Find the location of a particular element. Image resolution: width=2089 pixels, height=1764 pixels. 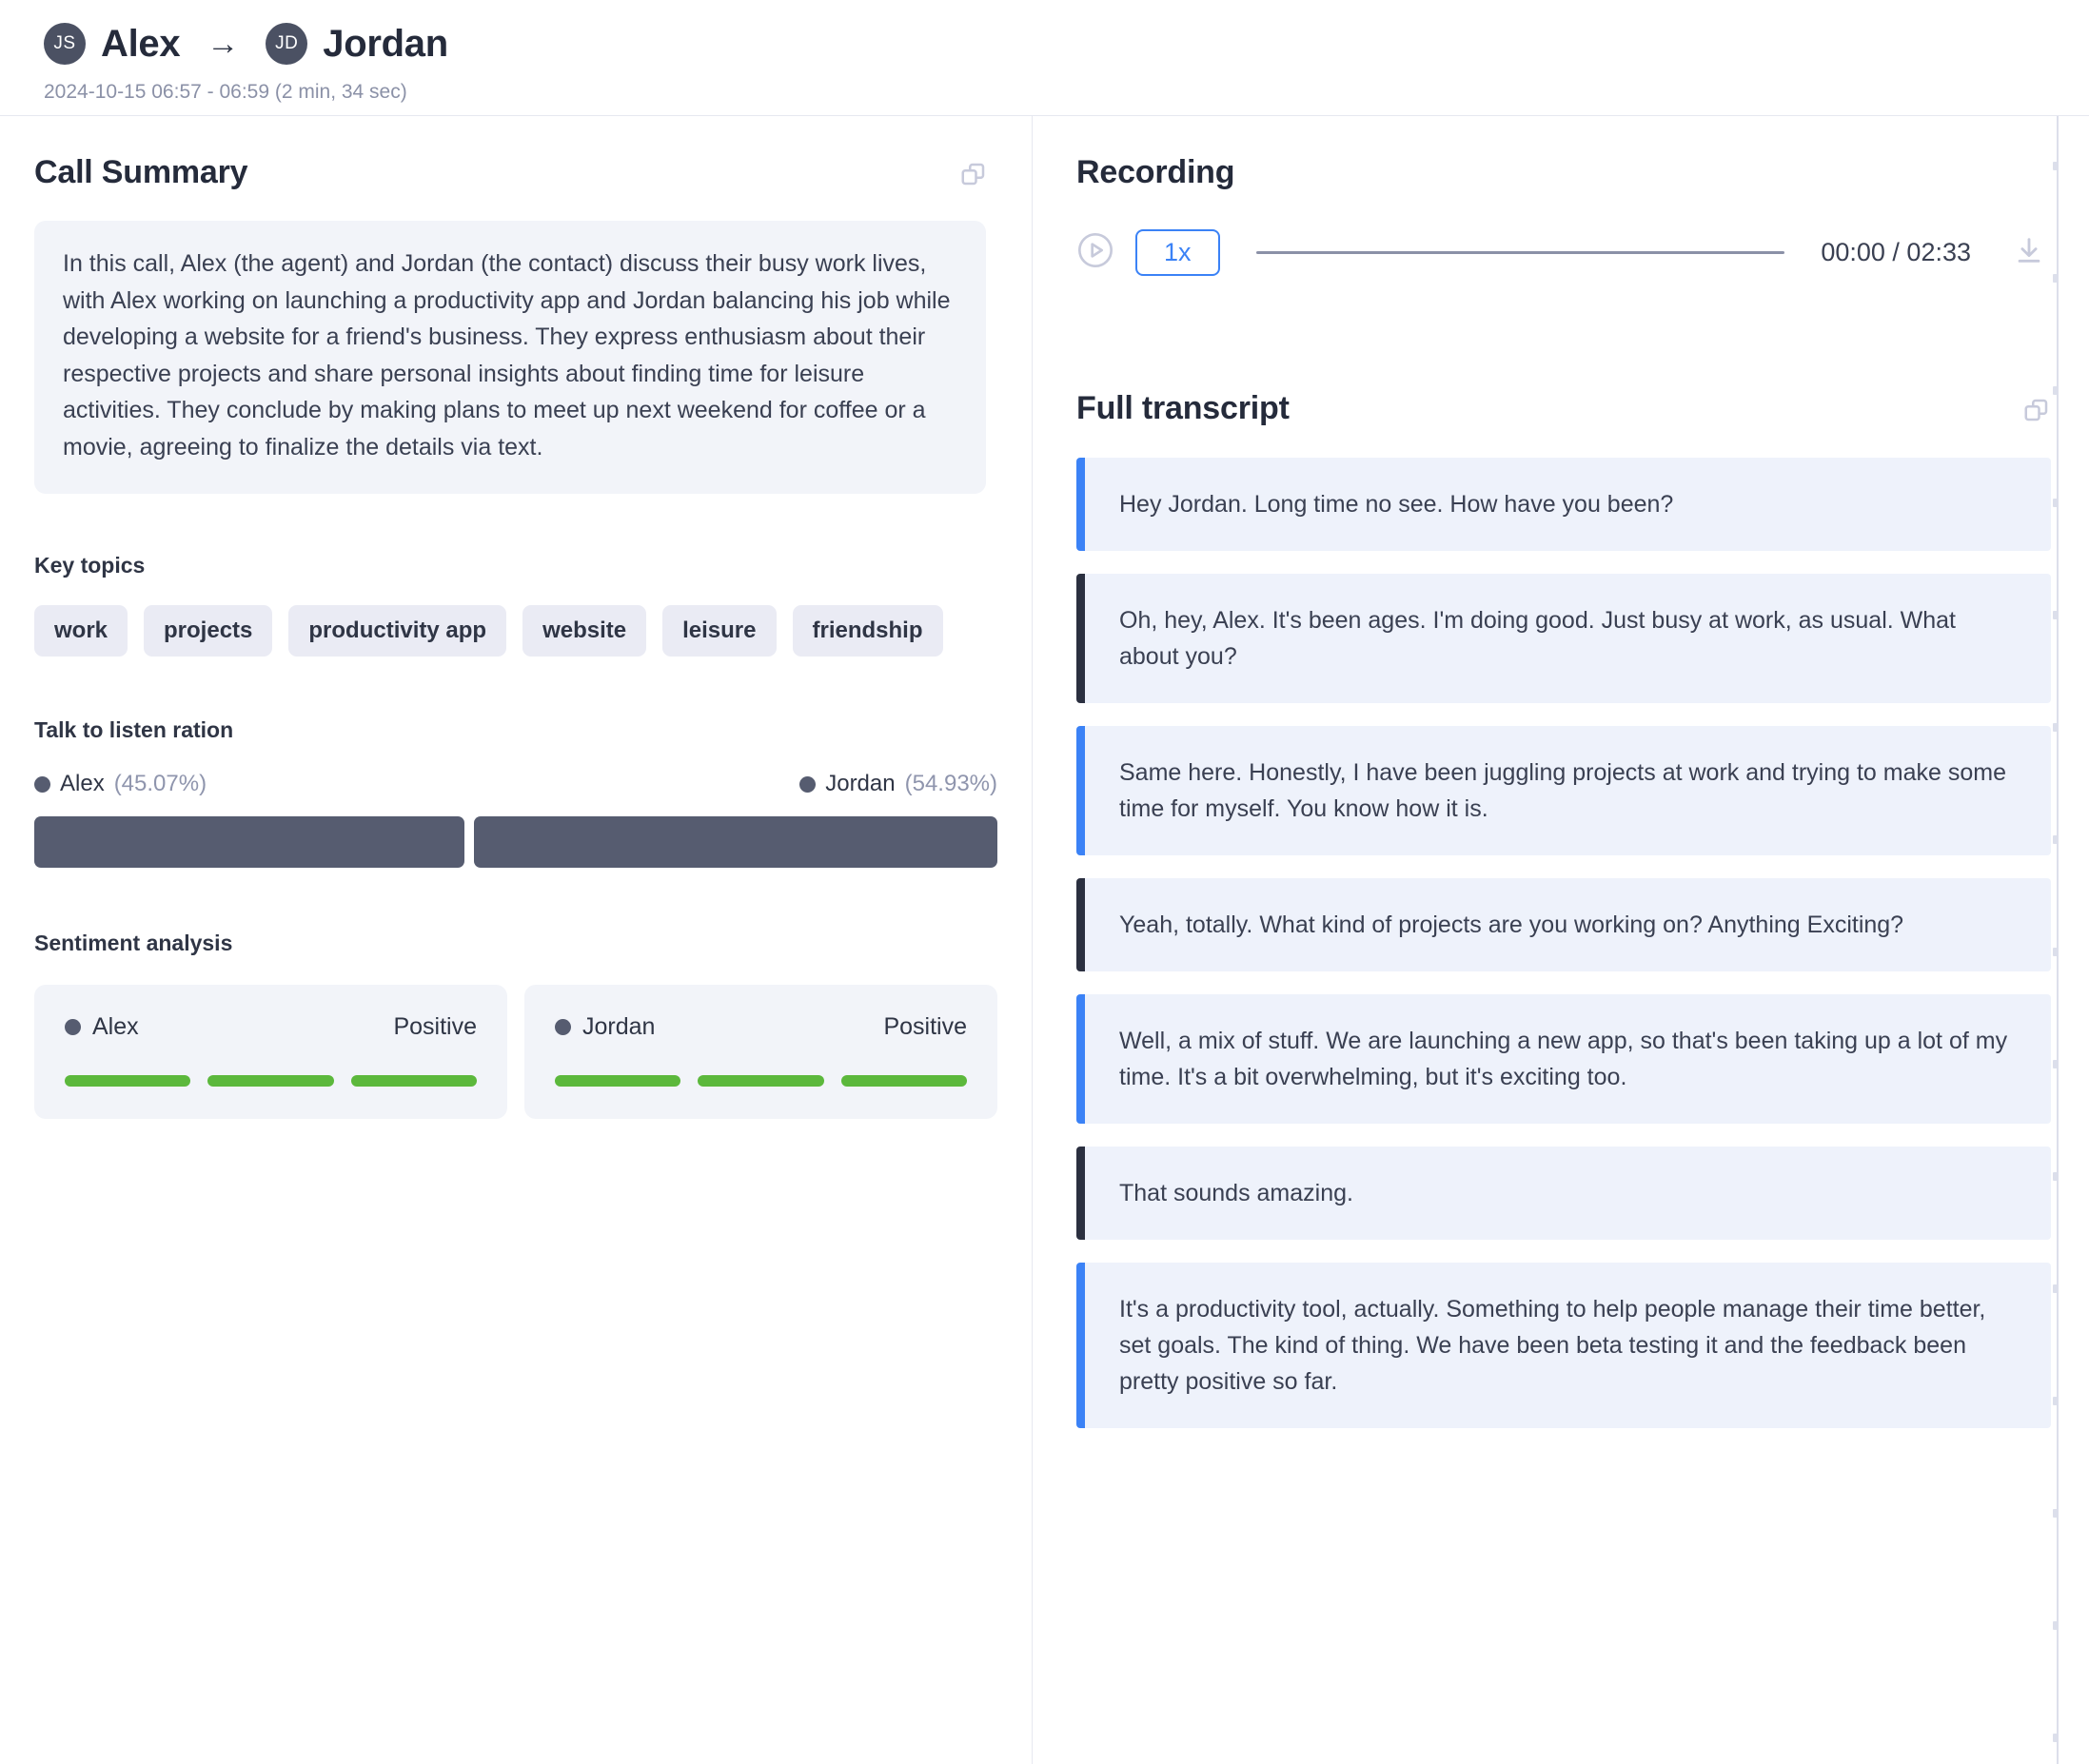

download-icon is located at coordinates (2029, 252).